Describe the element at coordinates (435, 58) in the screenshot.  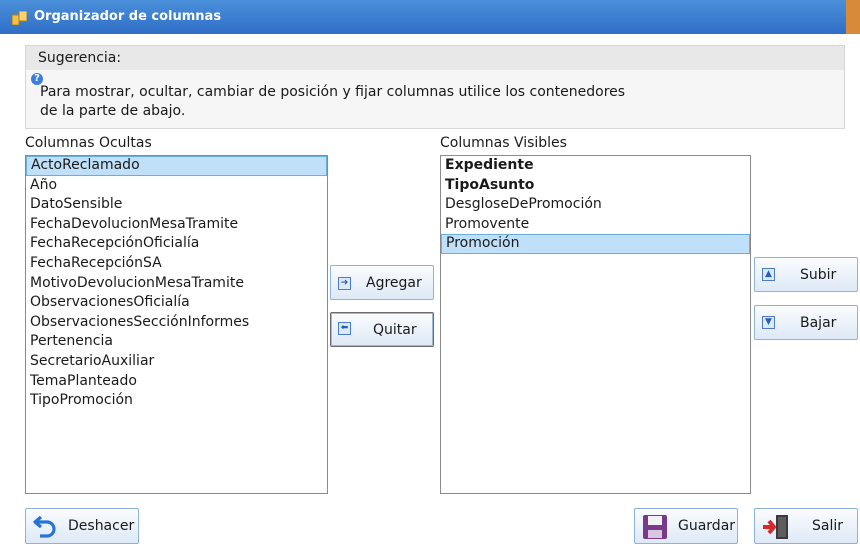
I see `hint-header: Sugerencia:` at that location.